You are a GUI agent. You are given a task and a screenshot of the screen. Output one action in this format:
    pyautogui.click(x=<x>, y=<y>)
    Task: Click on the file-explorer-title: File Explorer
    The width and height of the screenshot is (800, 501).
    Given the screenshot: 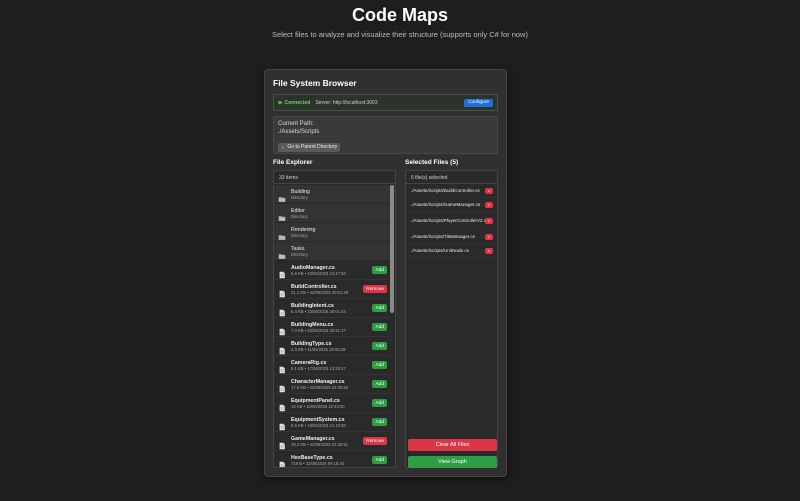 What is the action you would take?
    pyautogui.click(x=293, y=162)
    